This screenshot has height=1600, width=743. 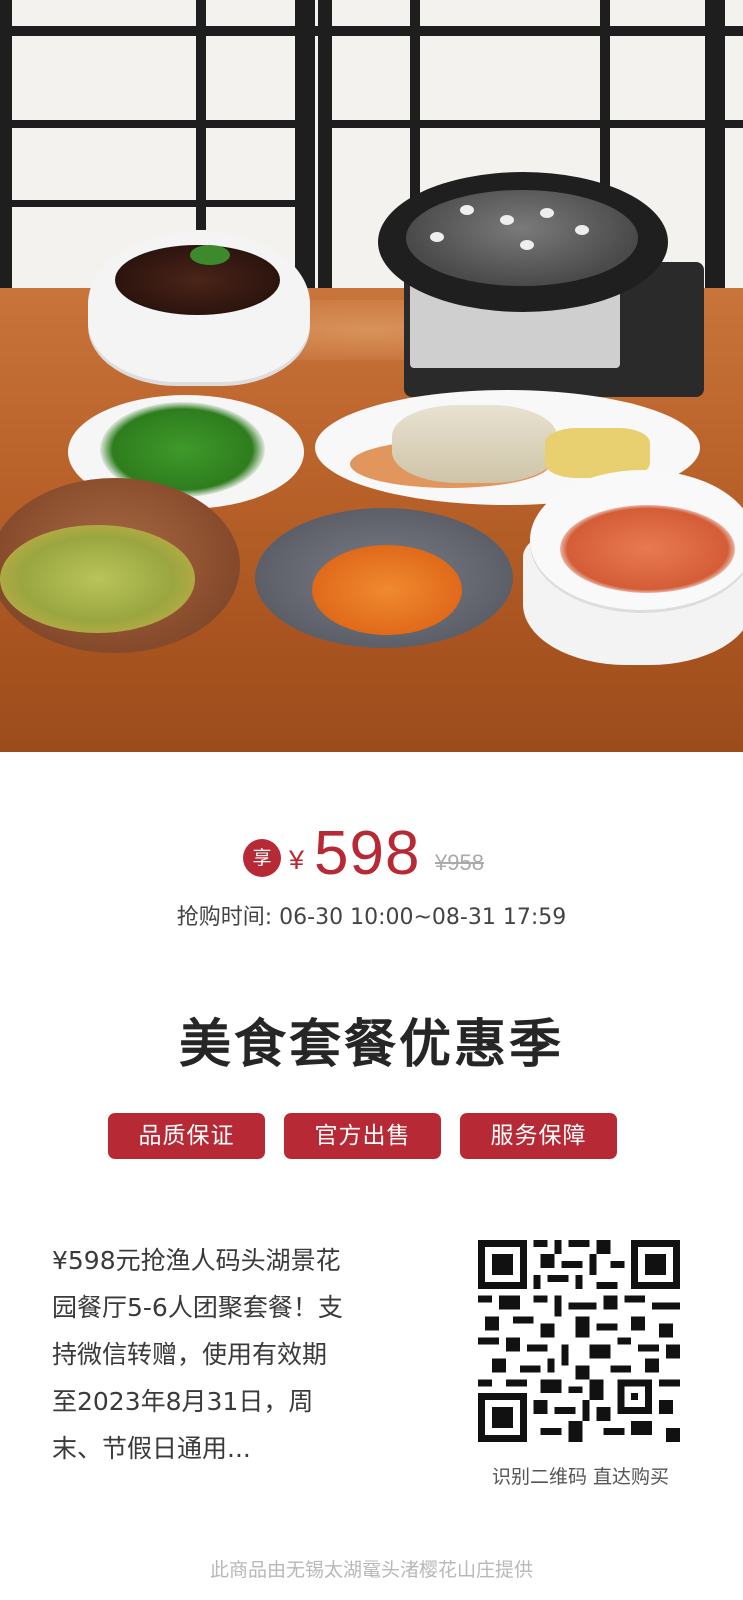 I want to click on description-line: 持微信转赠，使用有效期, so click(x=190, y=1354).